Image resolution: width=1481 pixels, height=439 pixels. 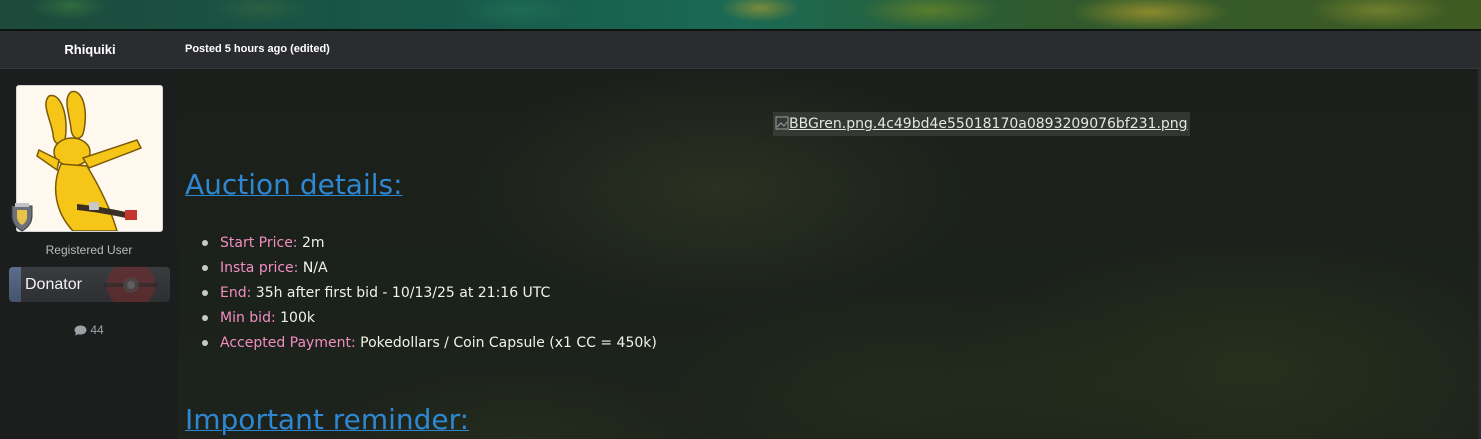 What do you see at coordinates (259, 268) in the screenshot?
I see `detail-key: Insta price:` at bounding box center [259, 268].